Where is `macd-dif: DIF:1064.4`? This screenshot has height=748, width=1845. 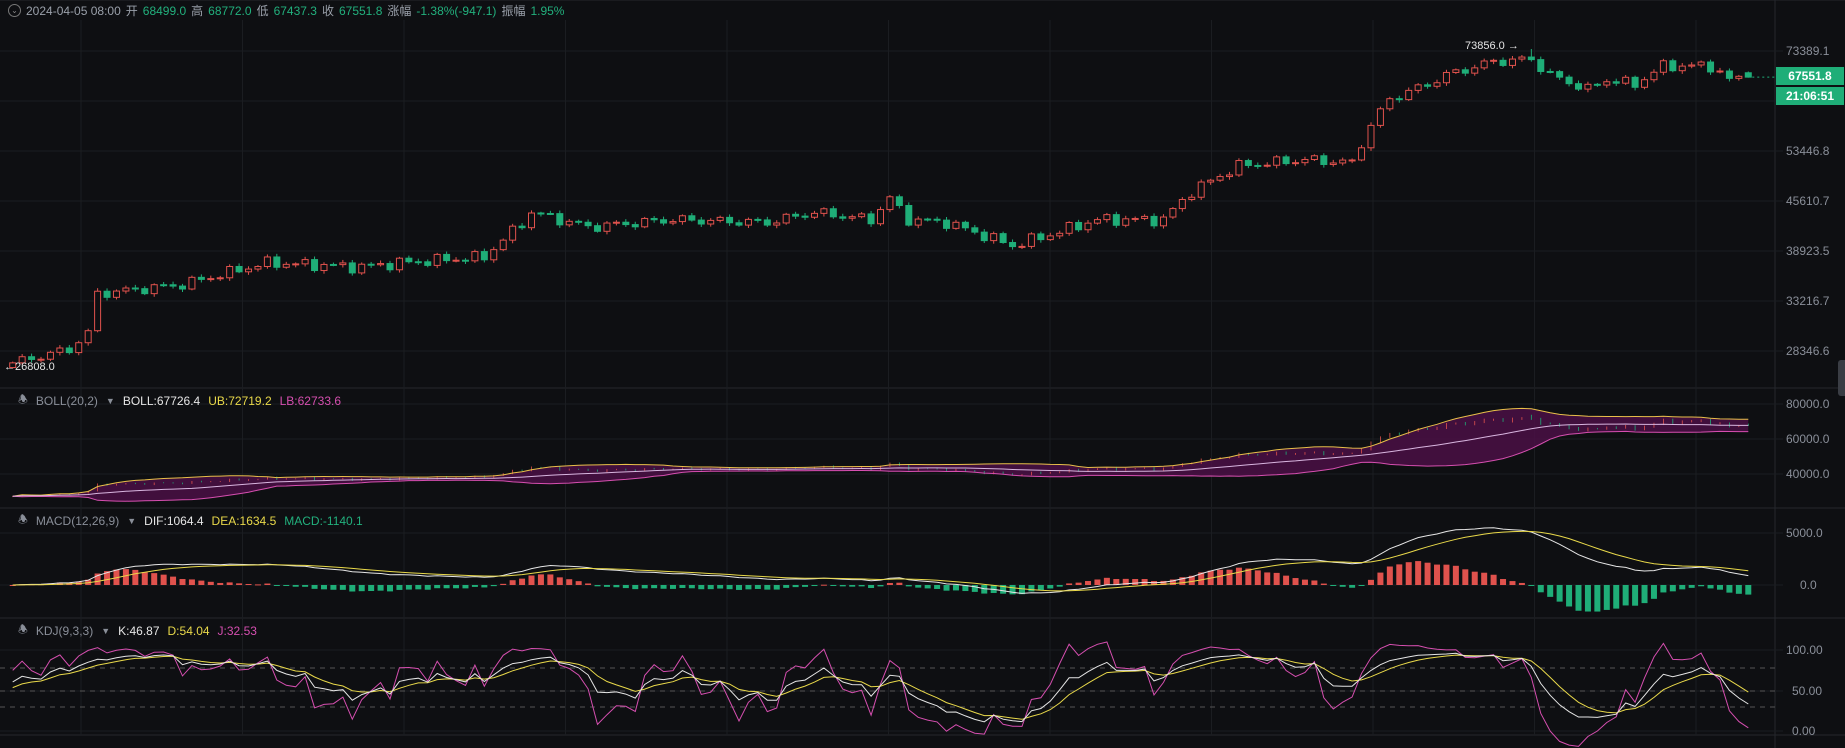 macd-dif: DIF:1064.4 is located at coordinates (174, 520).